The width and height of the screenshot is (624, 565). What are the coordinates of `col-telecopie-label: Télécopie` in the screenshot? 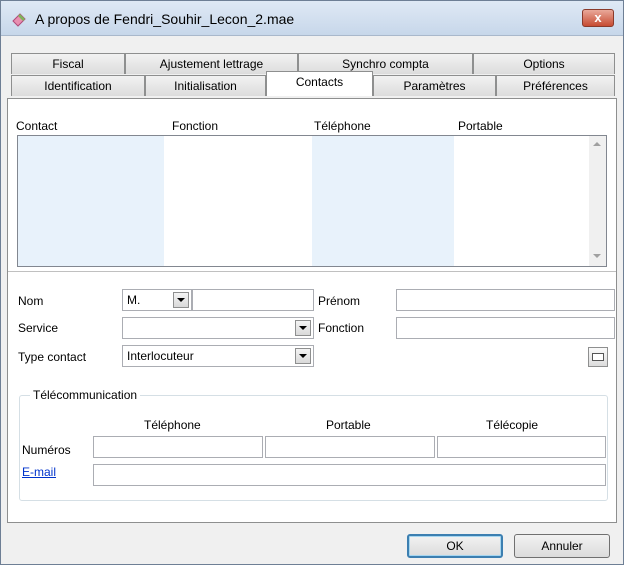 It's located at (512, 425).